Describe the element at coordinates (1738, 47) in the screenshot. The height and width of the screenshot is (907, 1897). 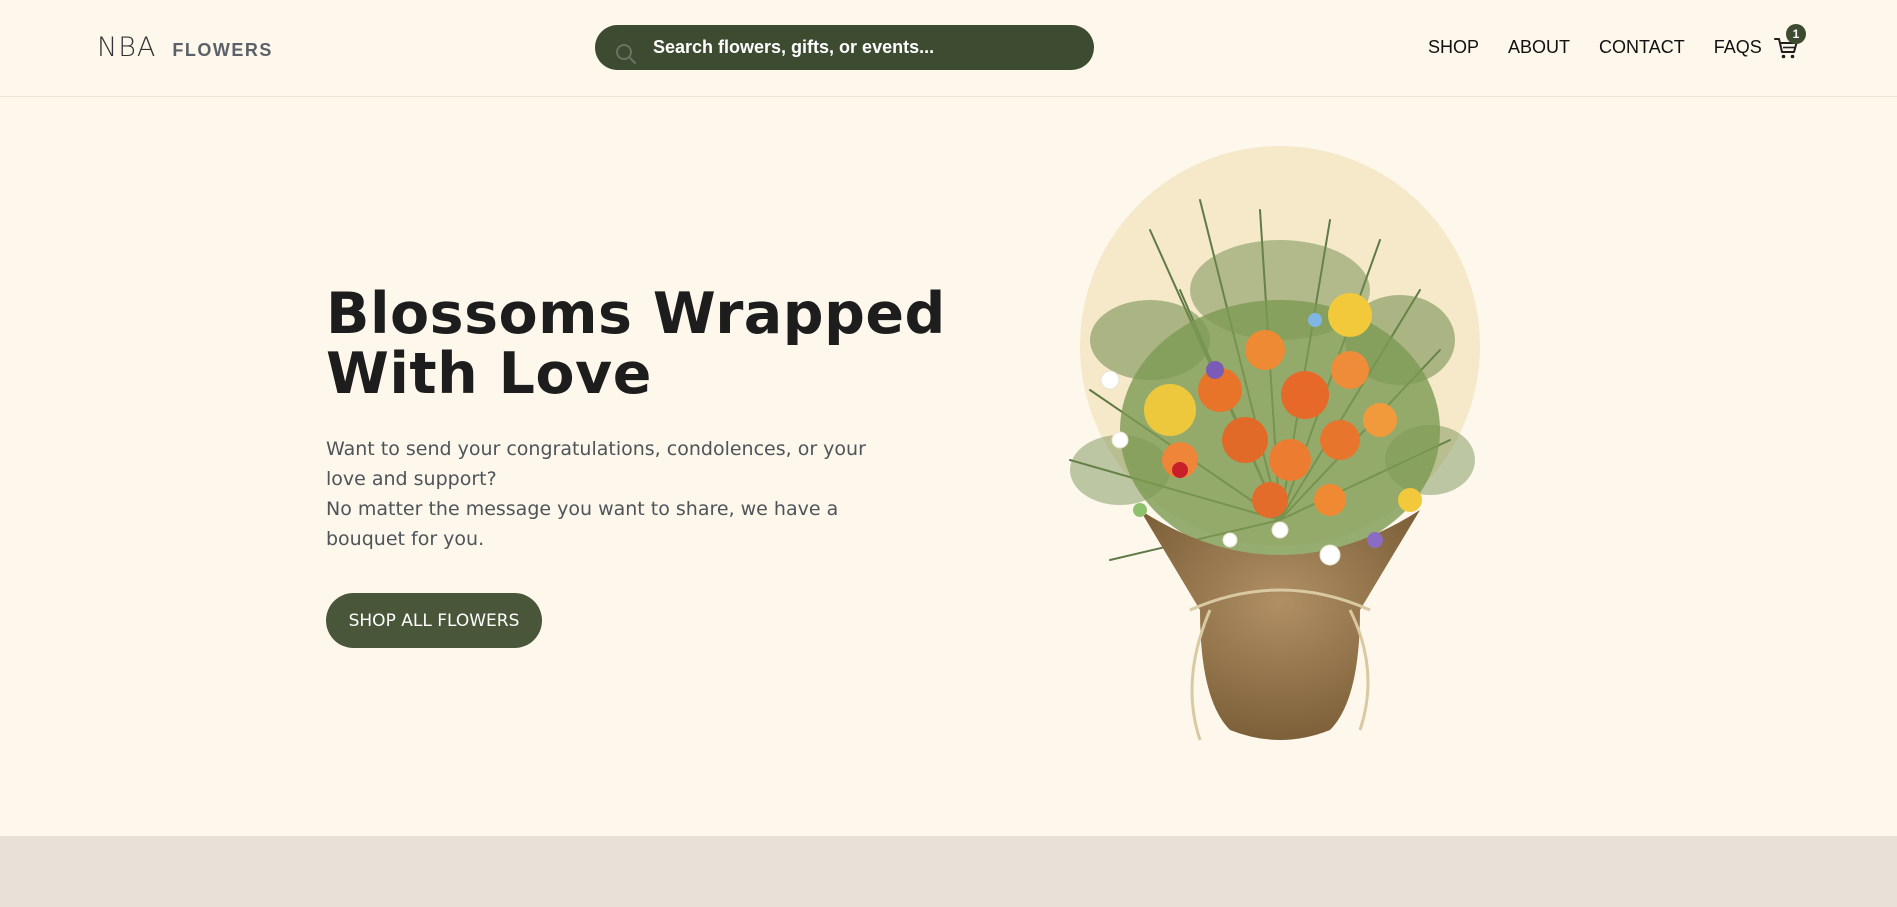
I see `nav-link-faqs: FAQS` at that location.